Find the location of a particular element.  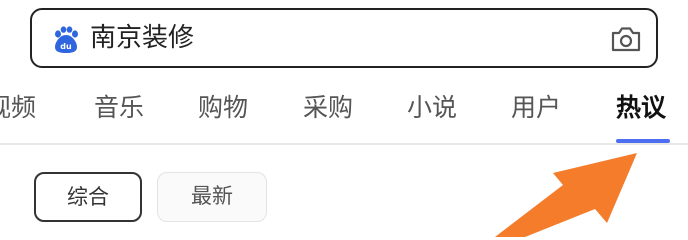

tab-novel: 小说 is located at coordinates (432, 108).